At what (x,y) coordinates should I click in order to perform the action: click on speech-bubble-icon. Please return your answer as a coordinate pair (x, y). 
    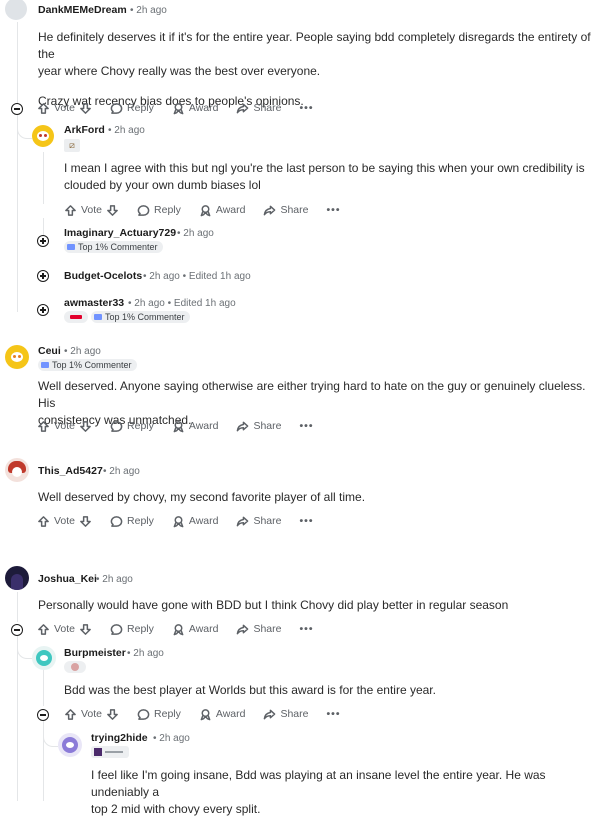
    Looking at the image, I should click on (116, 426).